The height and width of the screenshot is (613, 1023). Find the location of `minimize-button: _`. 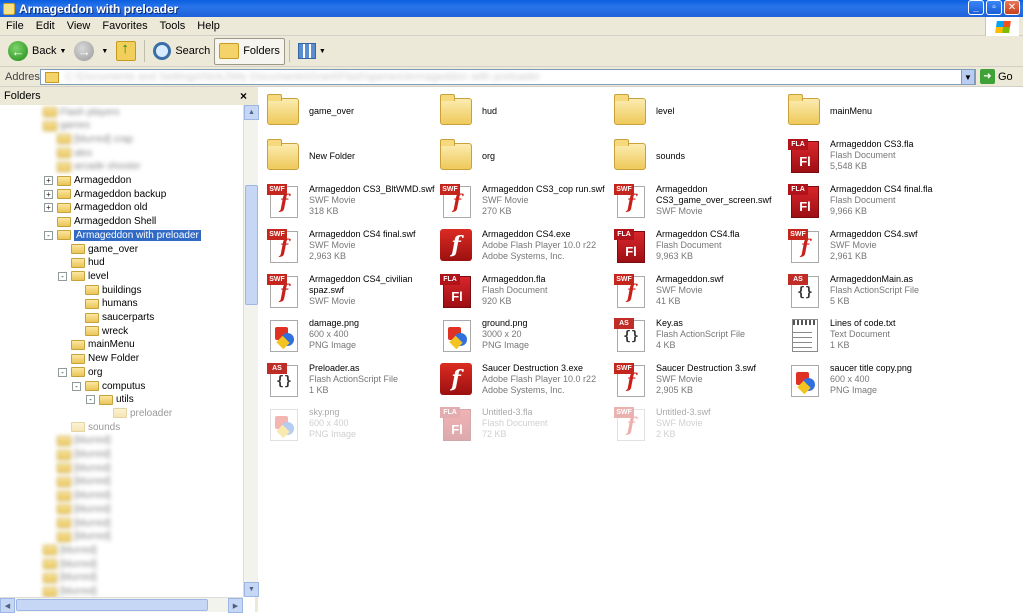

minimize-button: _ is located at coordinates (976, 7).